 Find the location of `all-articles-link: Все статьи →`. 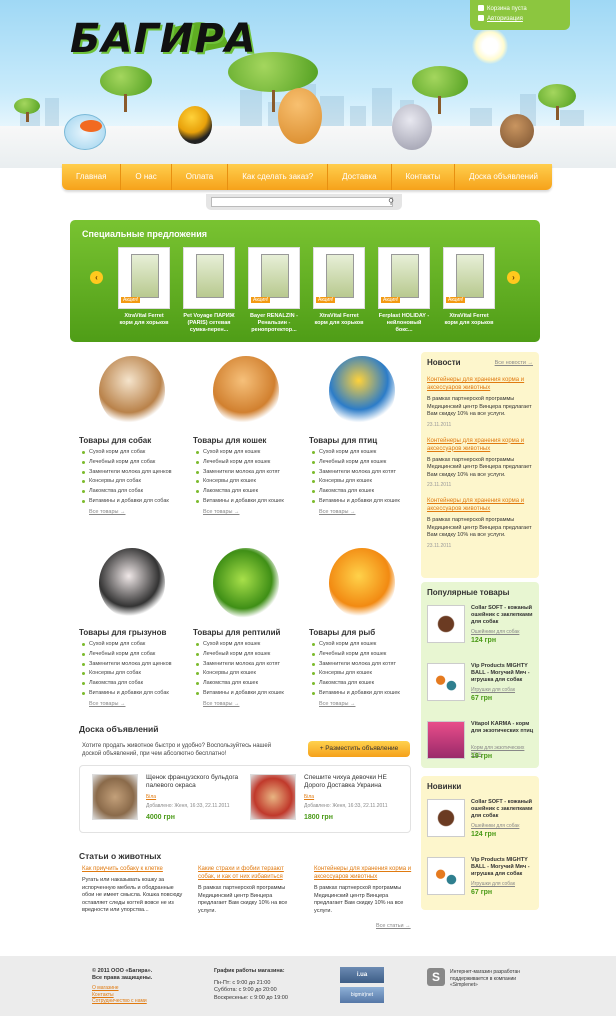

all-articles-link: Все статьи → is located at coordinates (393, 926).